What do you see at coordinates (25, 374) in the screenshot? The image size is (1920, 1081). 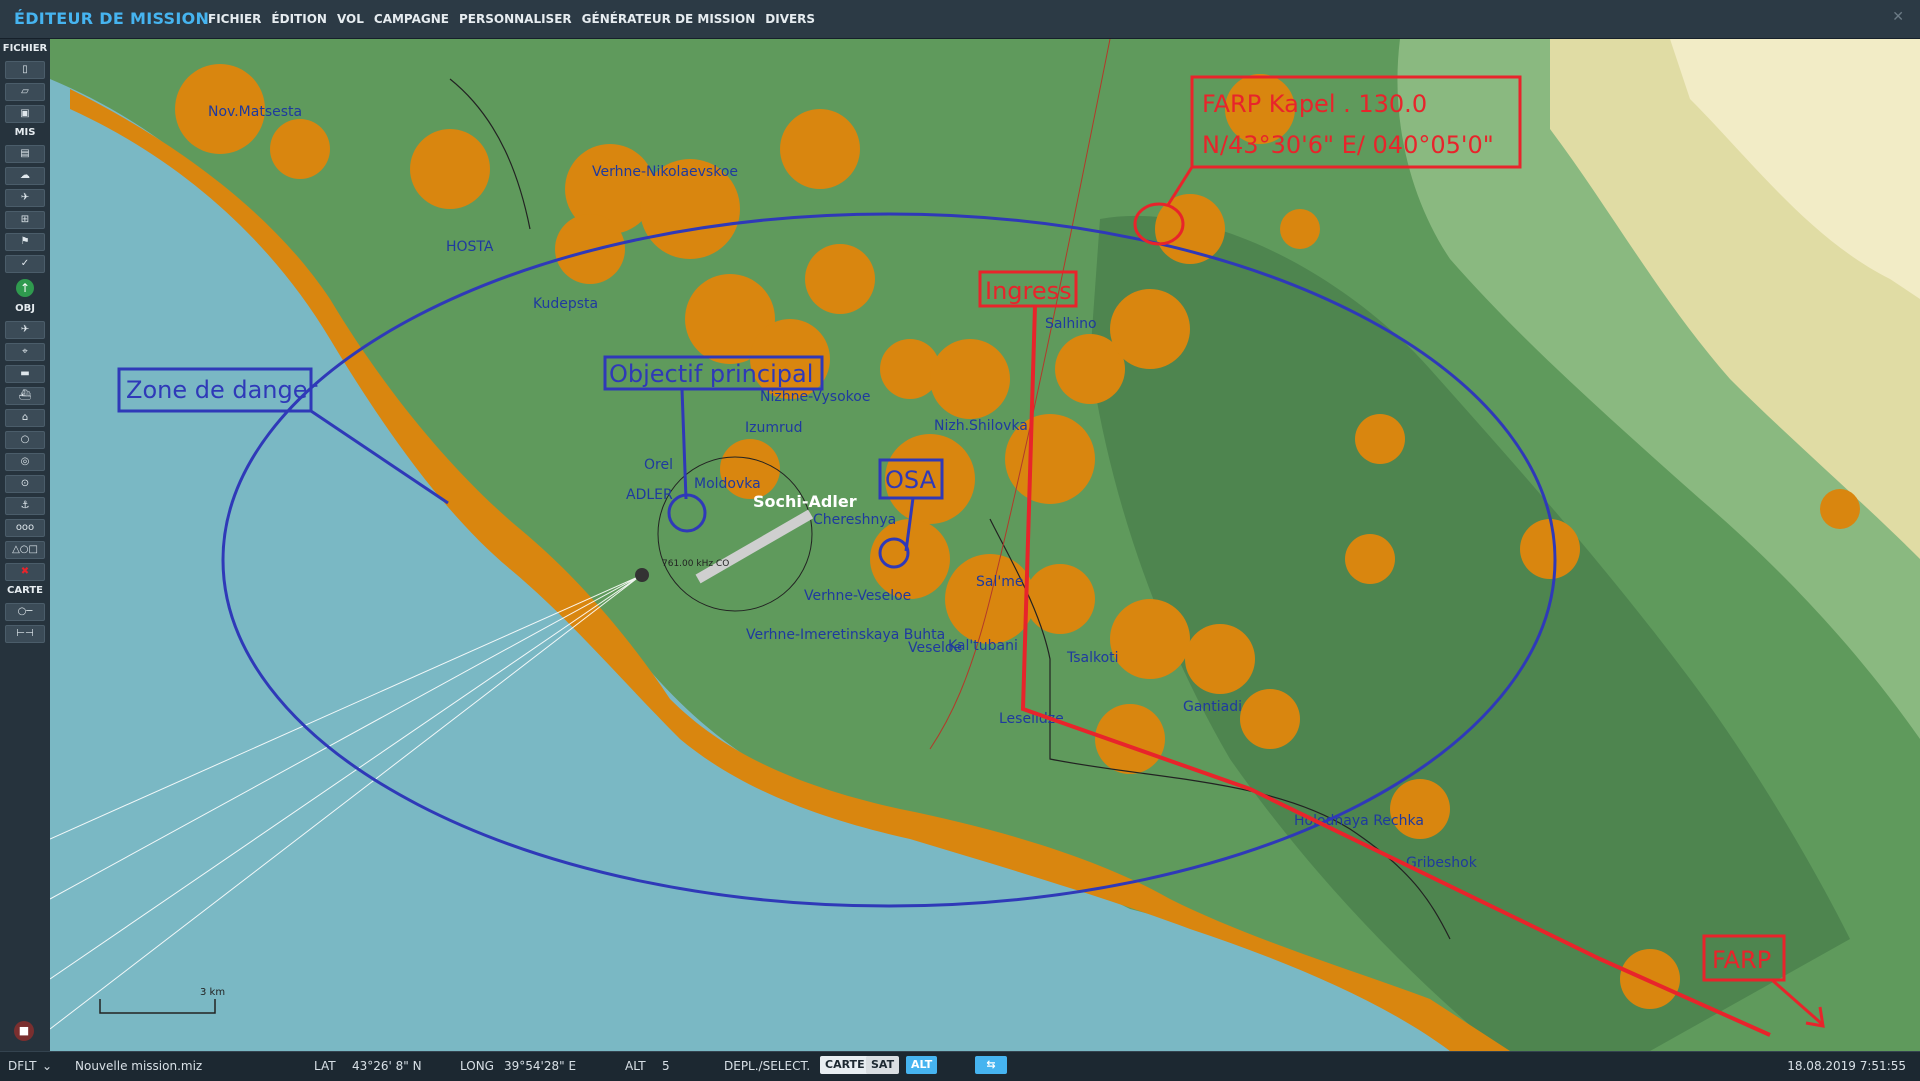 I see `ground-unit-icon: ▬` at bounding box center [25, 374].